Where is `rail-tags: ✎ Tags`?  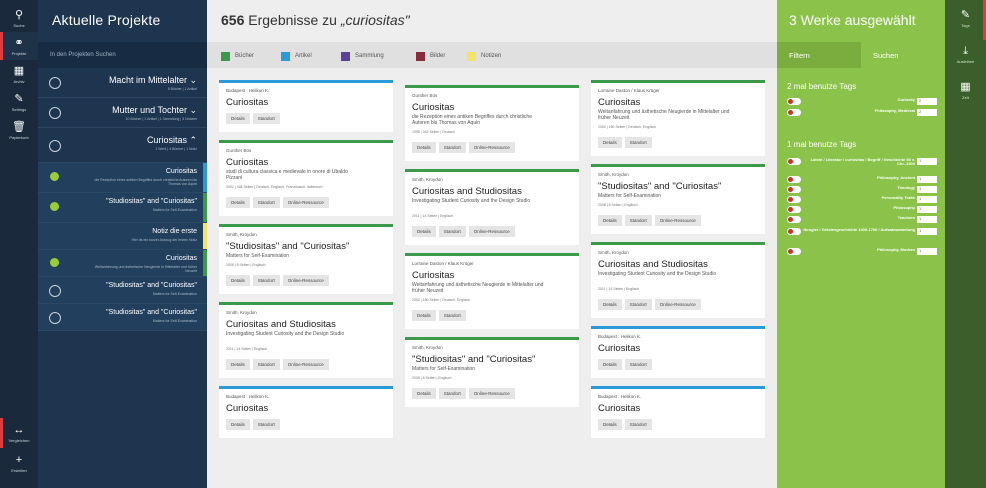 rail-tags: ✎ Tags is located at coordinates (965, 20).